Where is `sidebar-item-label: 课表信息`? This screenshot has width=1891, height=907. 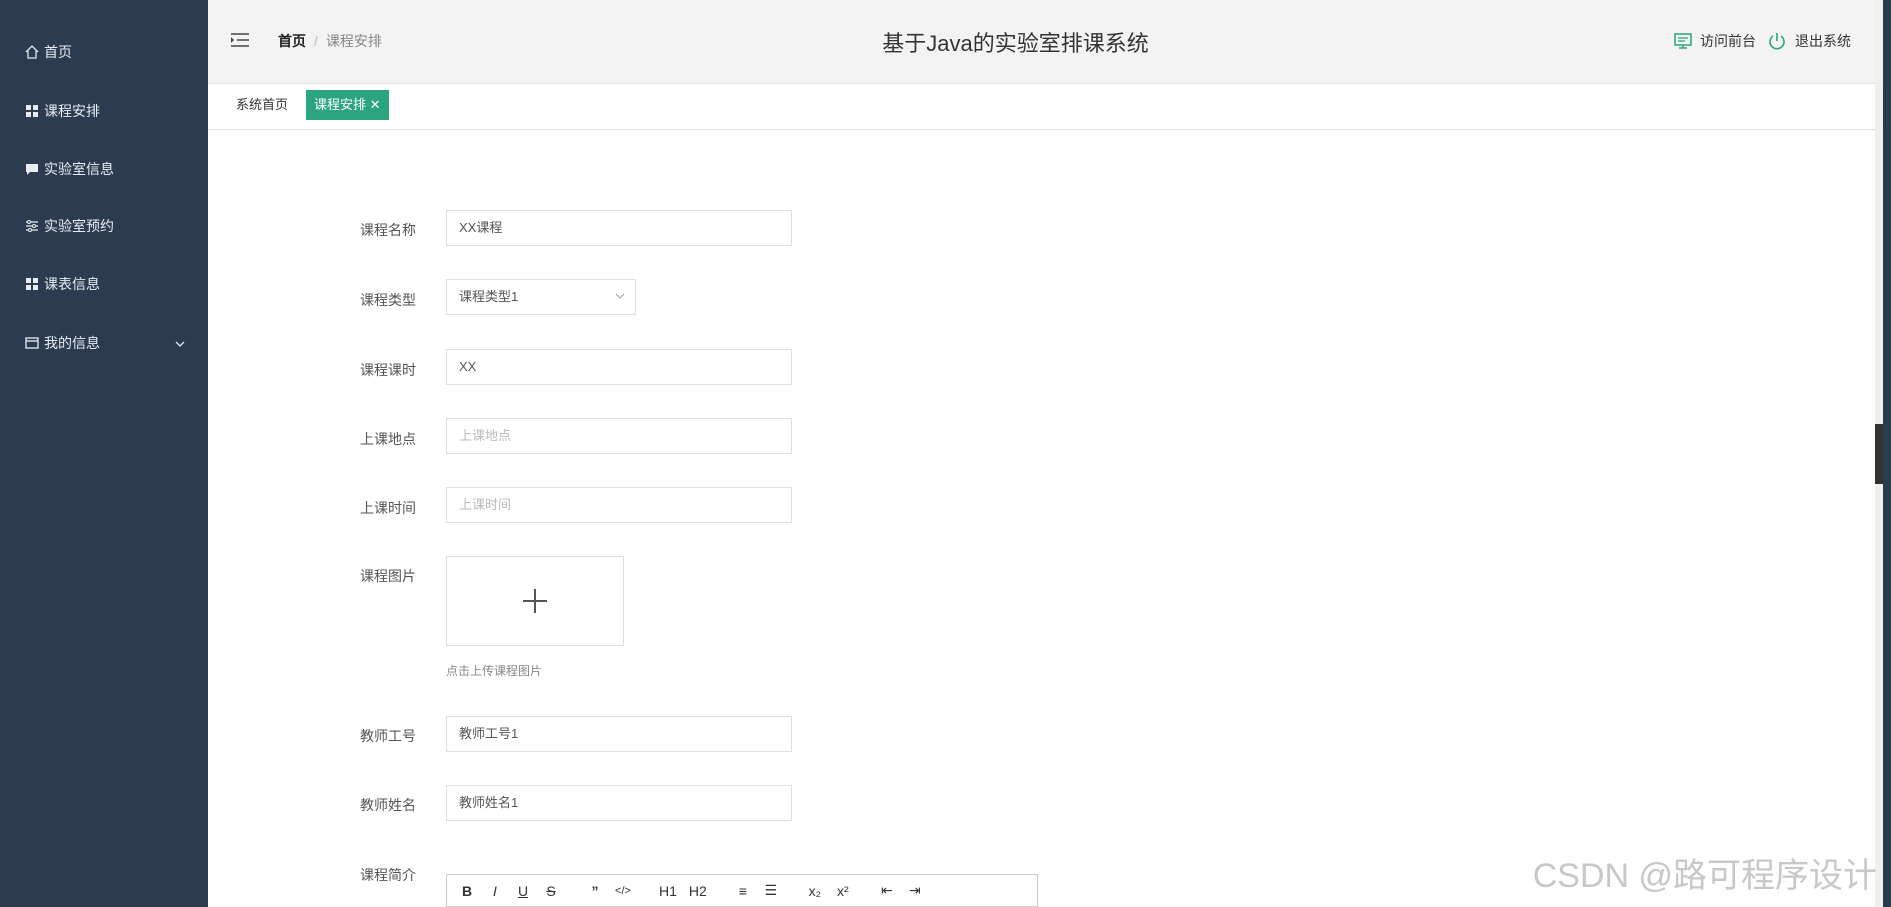 sidebar-item-label: 课表信息 is located at coordinates (72, 284).